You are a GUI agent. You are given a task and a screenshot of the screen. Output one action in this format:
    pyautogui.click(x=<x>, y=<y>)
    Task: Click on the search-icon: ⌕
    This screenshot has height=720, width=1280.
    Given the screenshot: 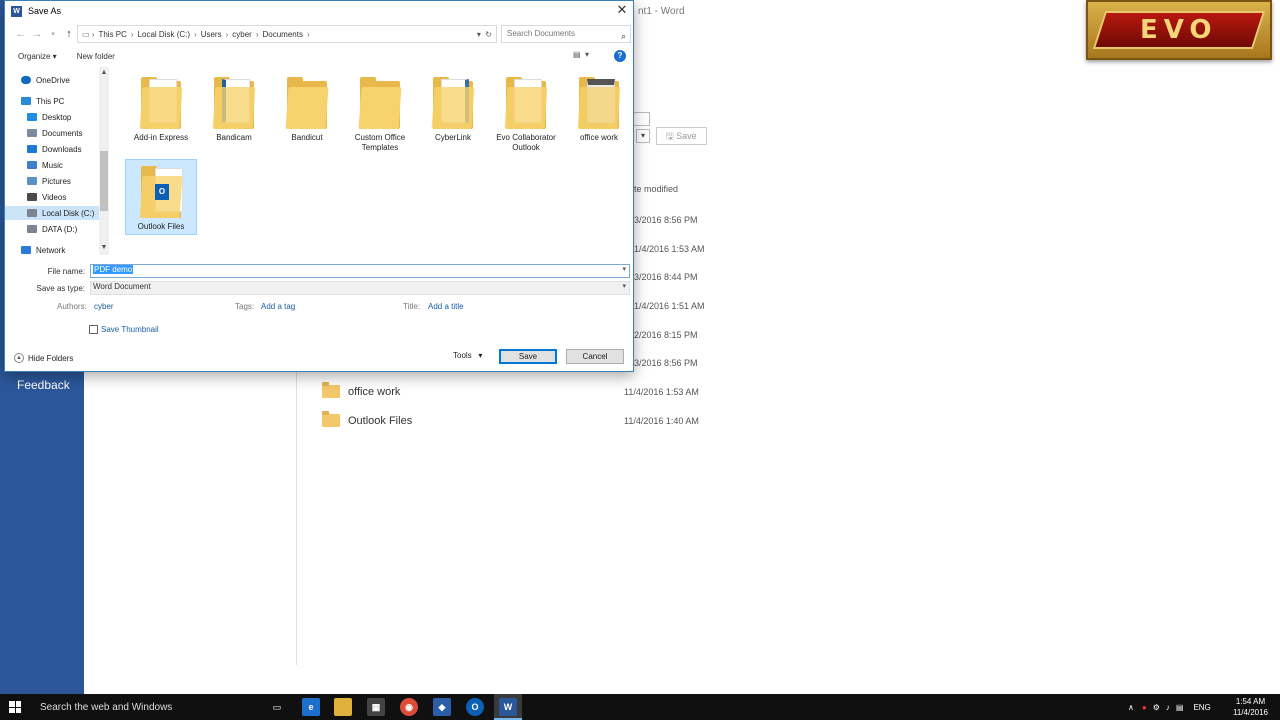 What is the action you would take?
    pyautogui.click(x=623, y=36)
    